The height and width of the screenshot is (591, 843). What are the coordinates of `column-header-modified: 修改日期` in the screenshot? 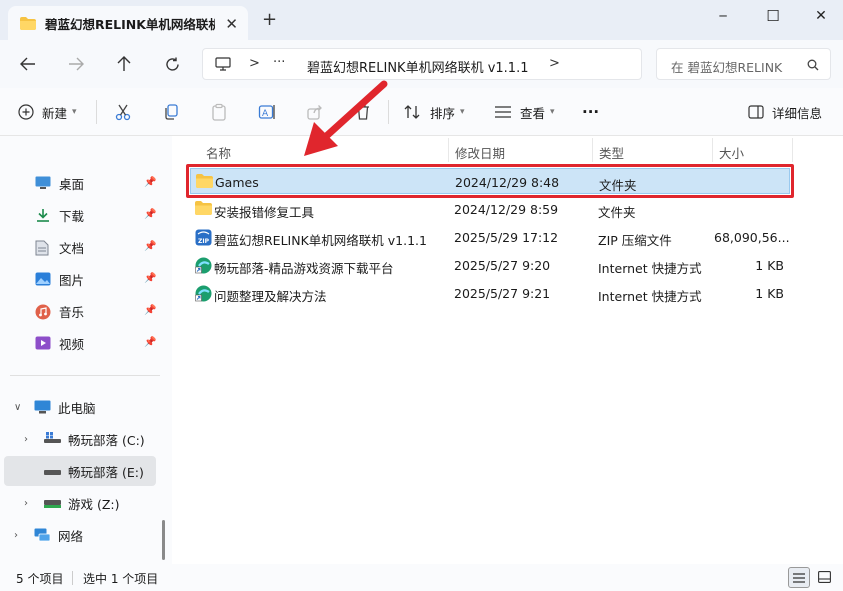 It's located at (480, 152).